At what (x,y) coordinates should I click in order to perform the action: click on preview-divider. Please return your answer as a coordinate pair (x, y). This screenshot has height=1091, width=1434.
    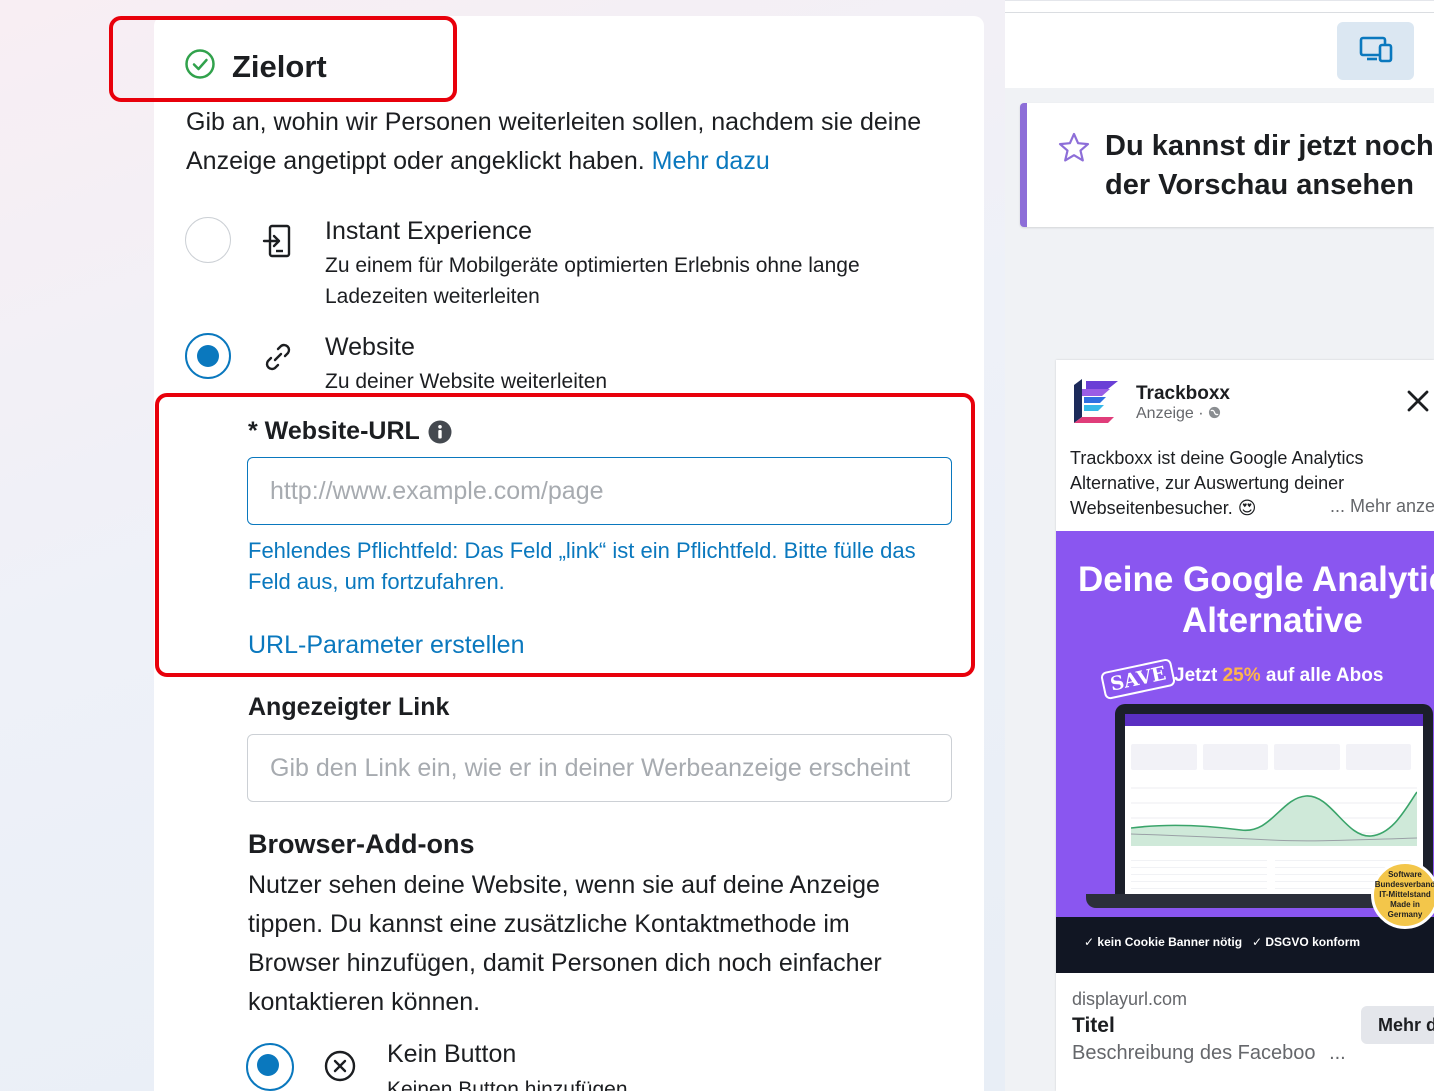
    Looking at the image, I should click on (1219, 12).